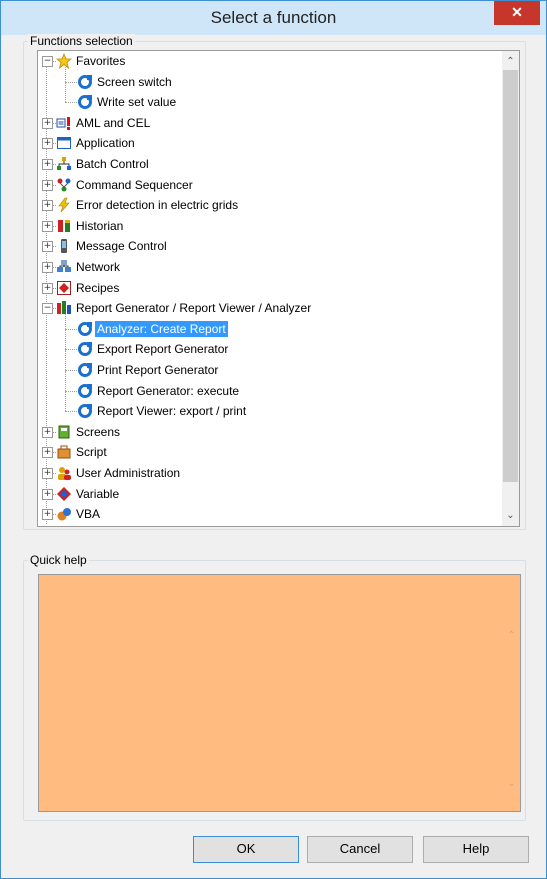  I want to click on application-window-icon, so click(64, 143).